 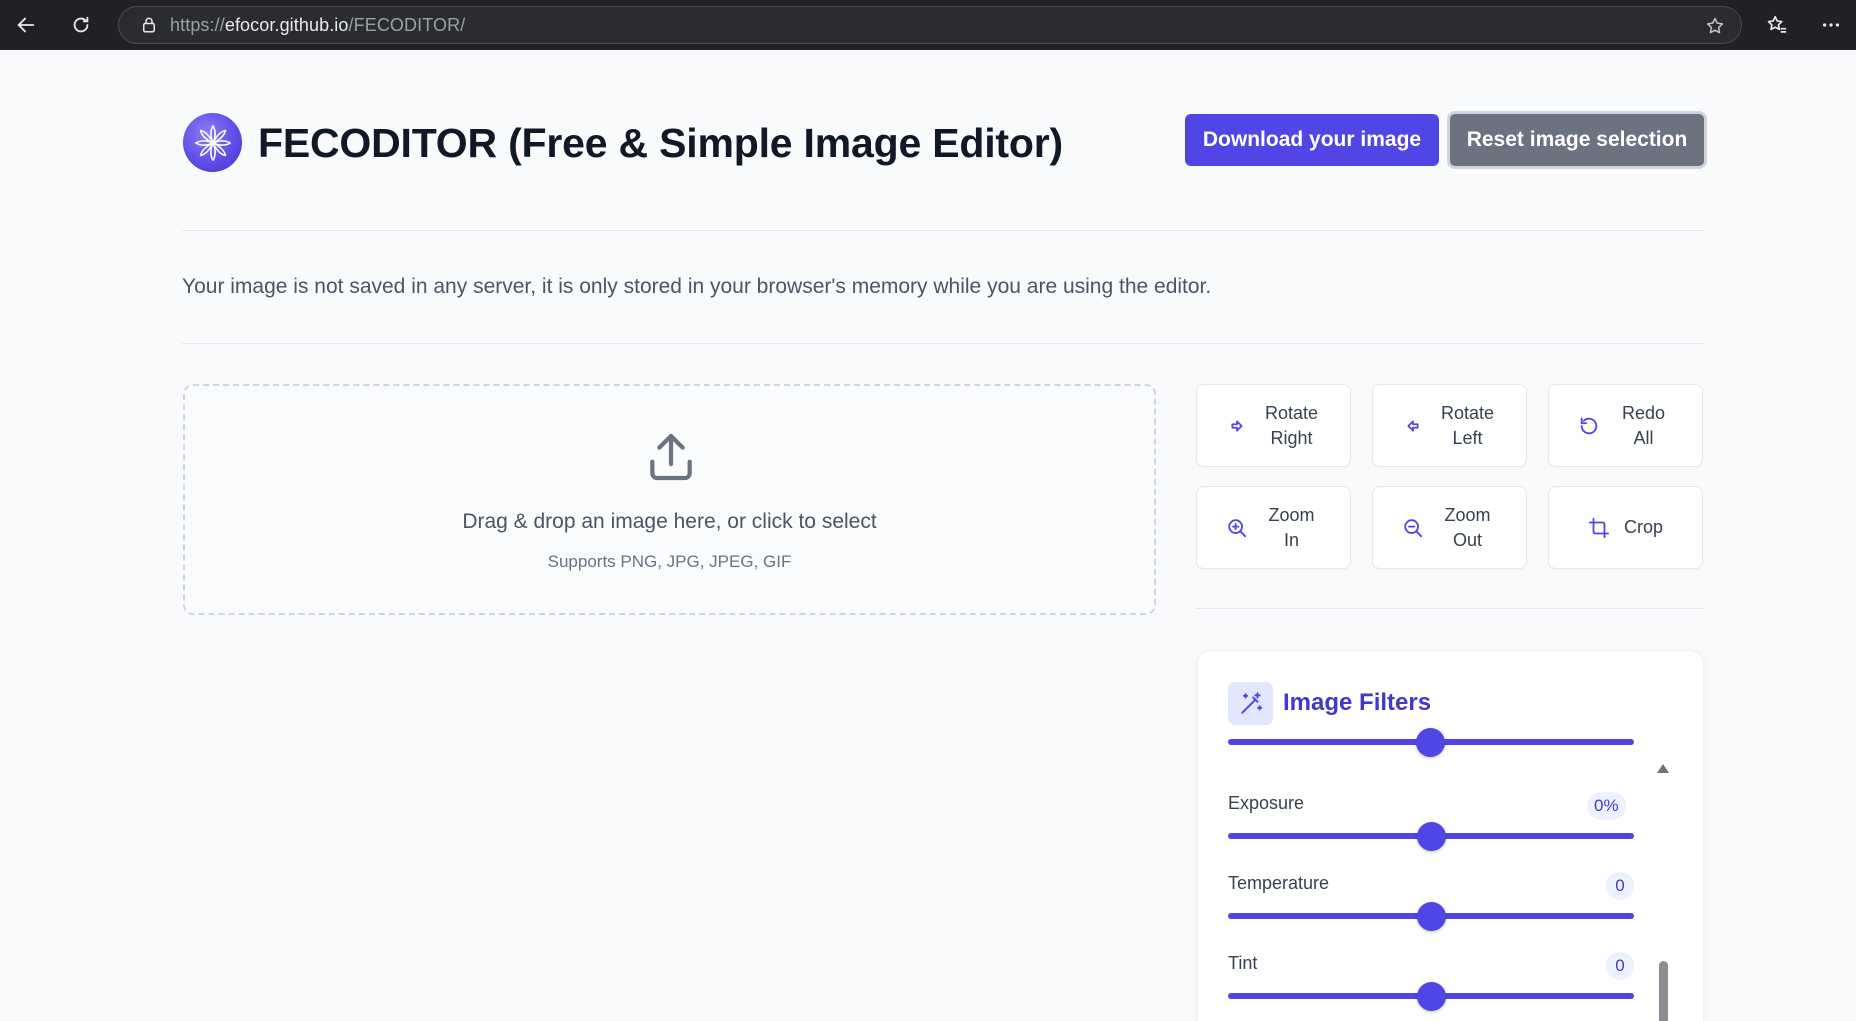 What do you see at coordinates (1599, 528) in the screenshot?
I see `crop-icon` at bounding box center [1599, 528].